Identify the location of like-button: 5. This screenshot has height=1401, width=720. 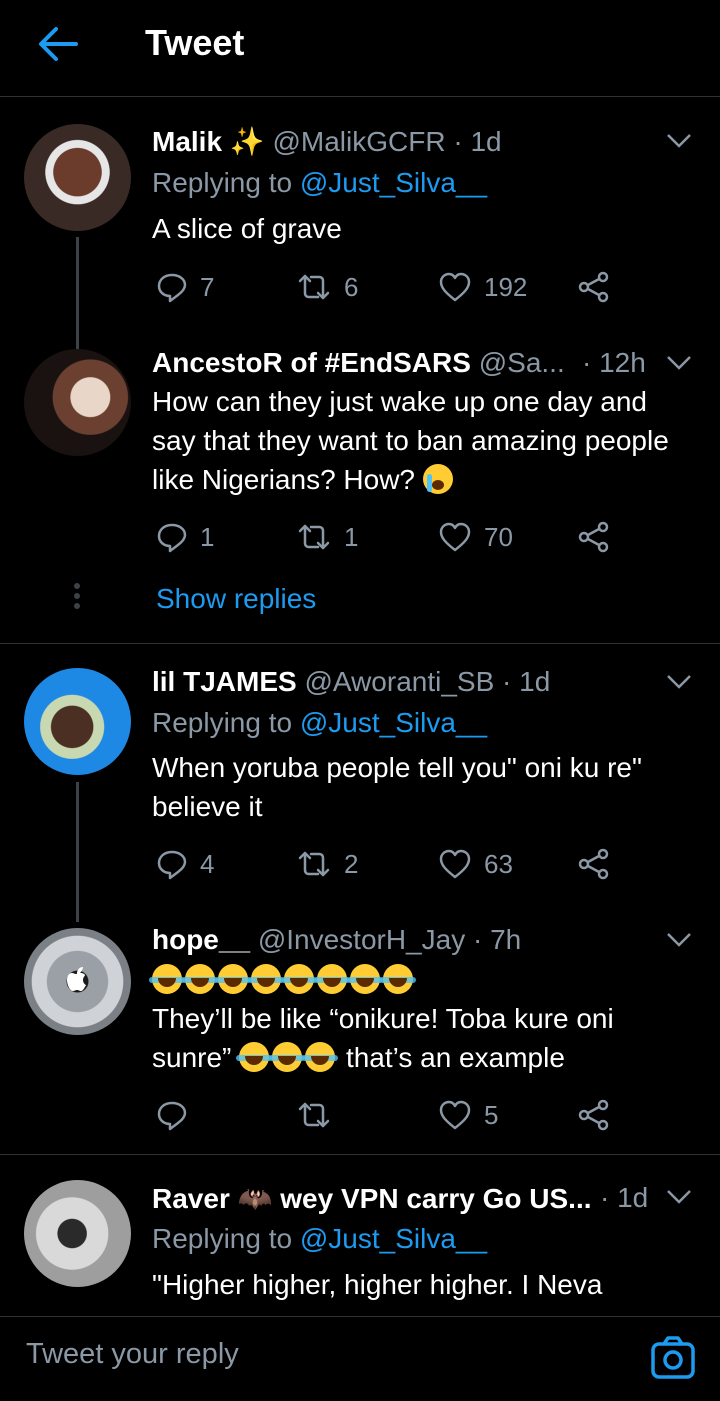
(468, 1115).